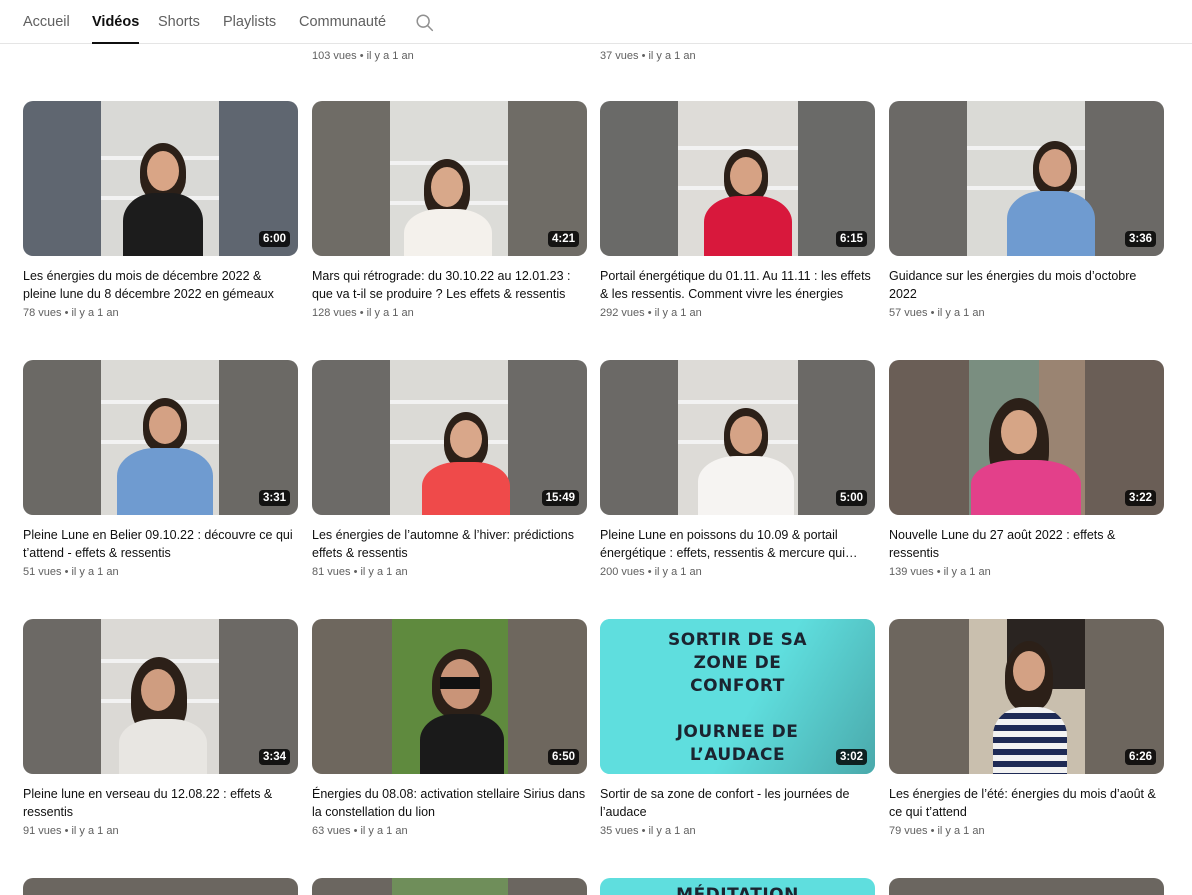 Image resolution: width=1192 pixels, height=895 pixels. What do you see at coordinates (737, 640) in the screenshot?
I see `poster-line: SORTIR DE SA` at bounding box center [737, 640].